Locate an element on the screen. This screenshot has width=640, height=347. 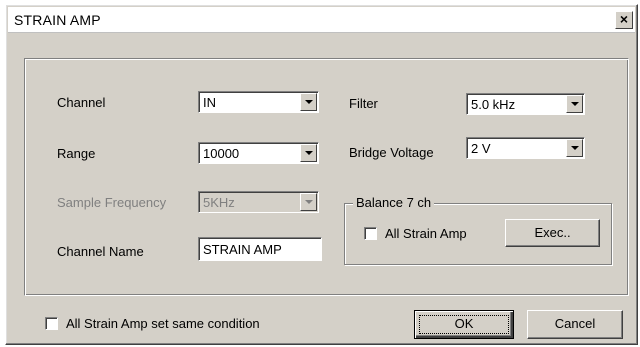
title-bar: STRAIN AMP × is located at coordinates (321, 20).